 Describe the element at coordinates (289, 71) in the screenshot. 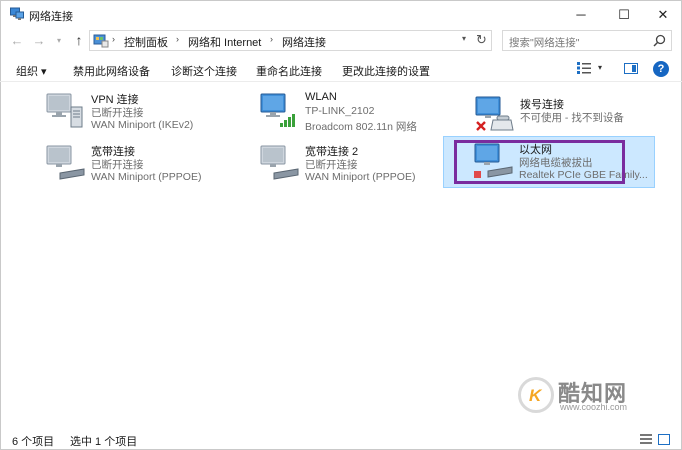

I see `rename-connection-button: 重命名此连接` at that location.